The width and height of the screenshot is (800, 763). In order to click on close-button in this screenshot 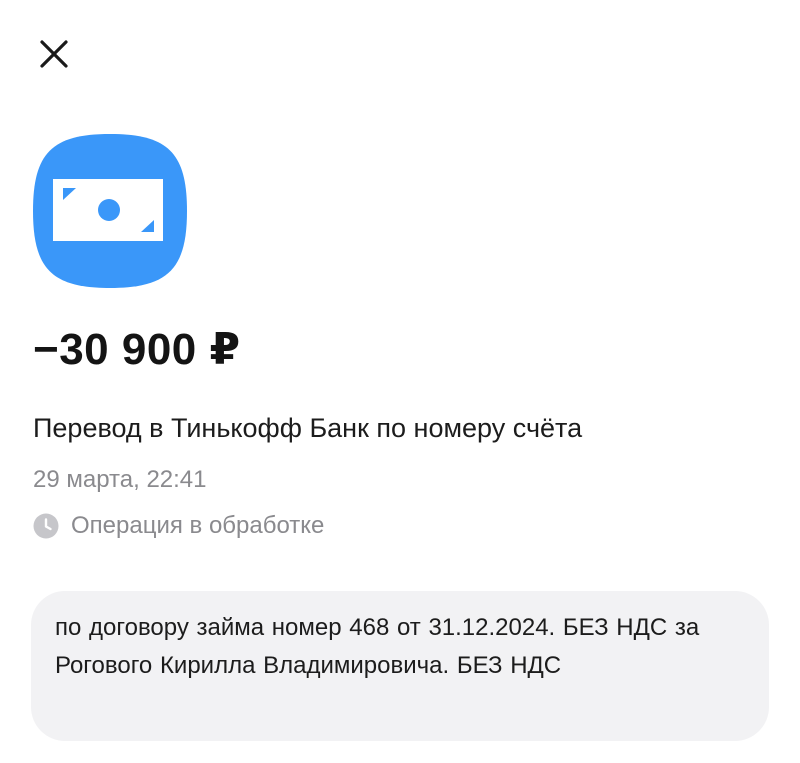, I will do `click(54, 54)`.